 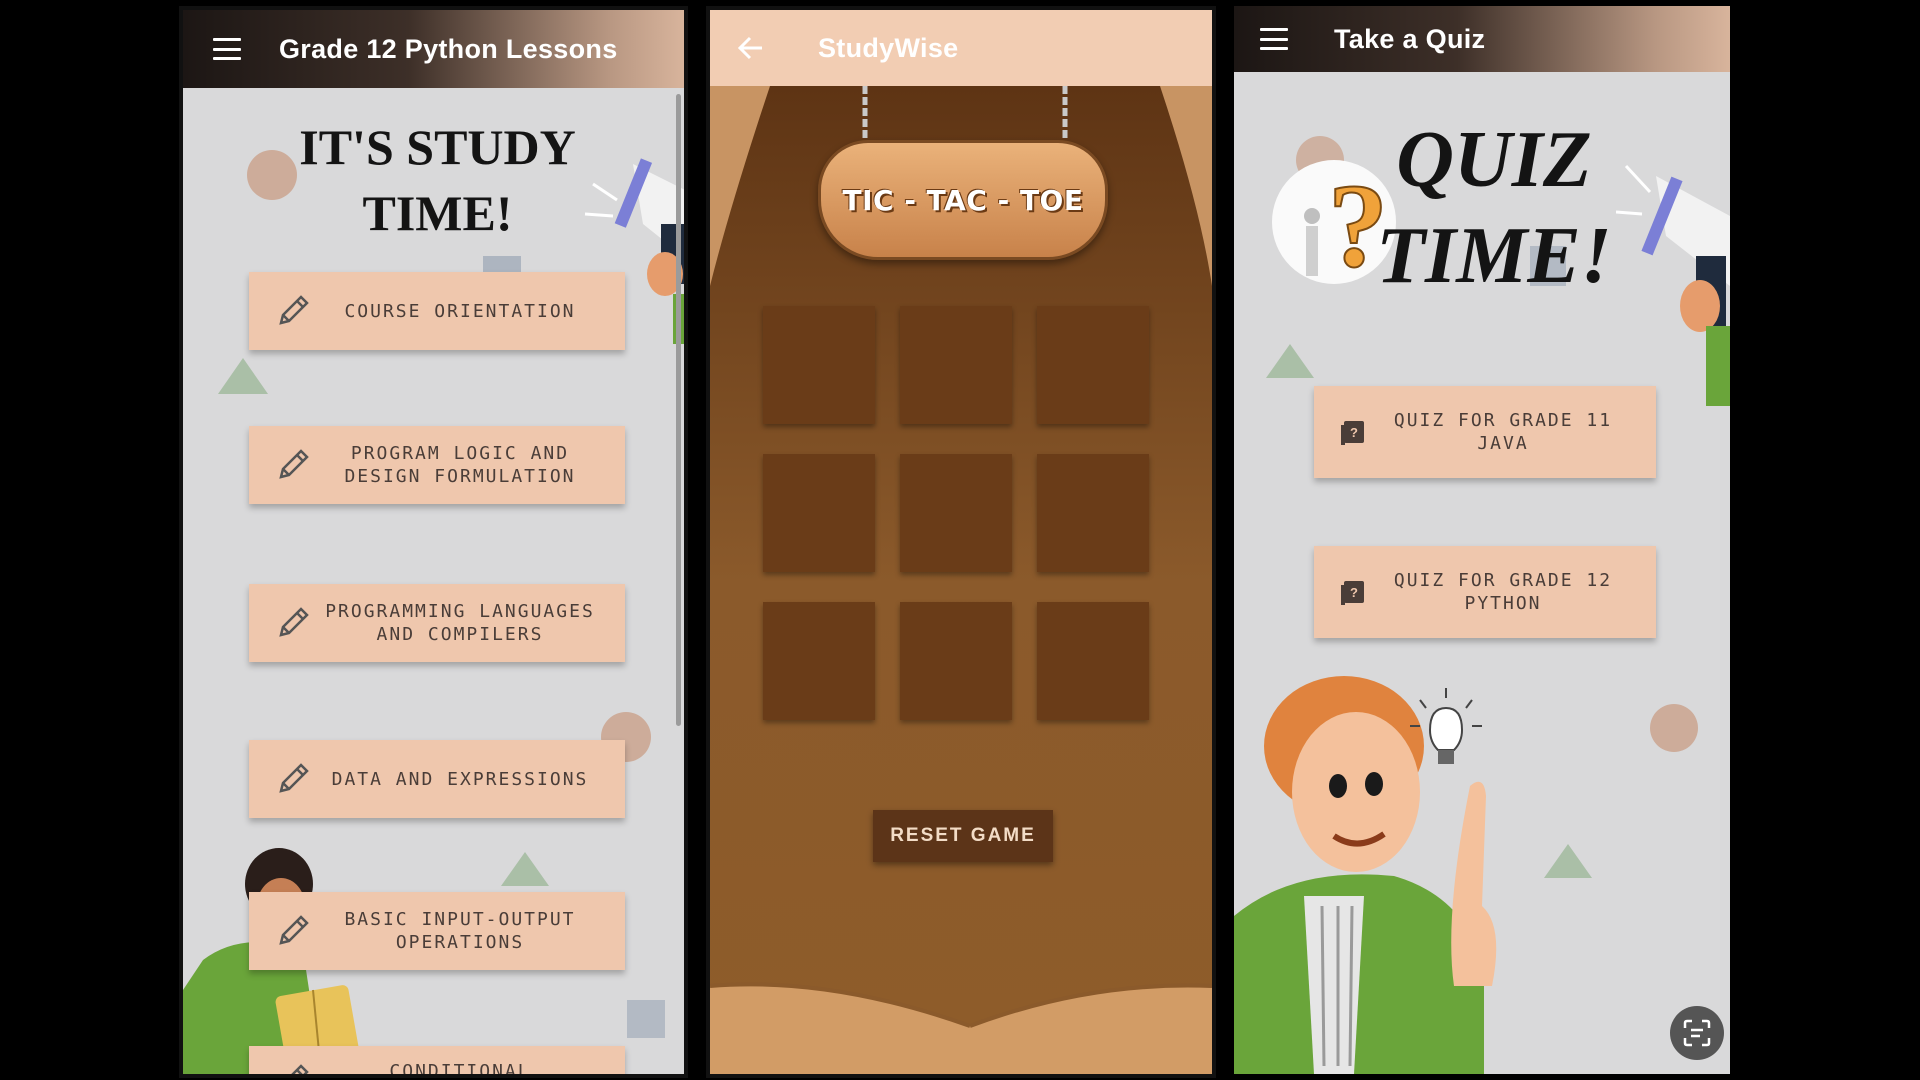 What do you see at coordinates (460, 1069) in the screenshot?
I see `lesson-label: CONDITIONAL` at bounding box center [460, 1069].